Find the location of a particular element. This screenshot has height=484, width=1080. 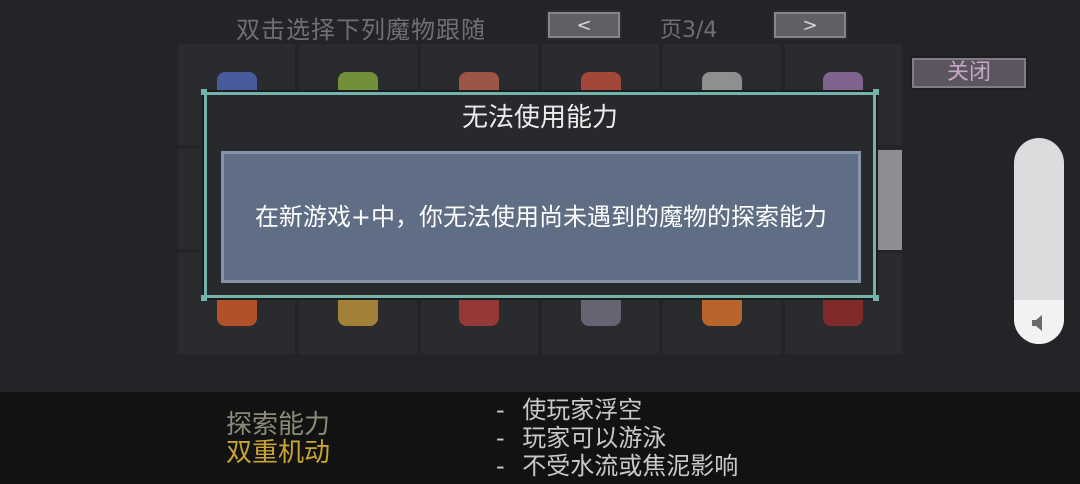

speaker-icon is located at coordinates (1037, 323).